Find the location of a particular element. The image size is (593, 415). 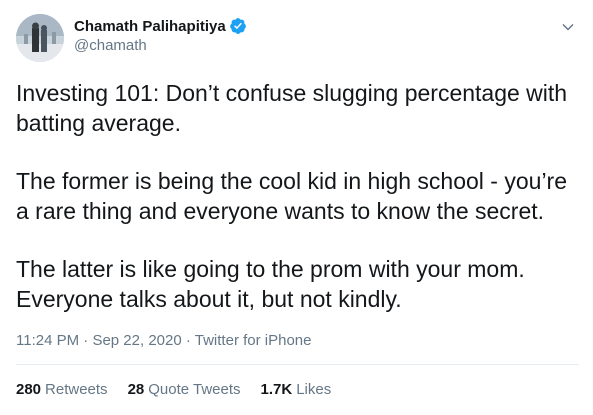

avatar is located at coordinates (40, 38).